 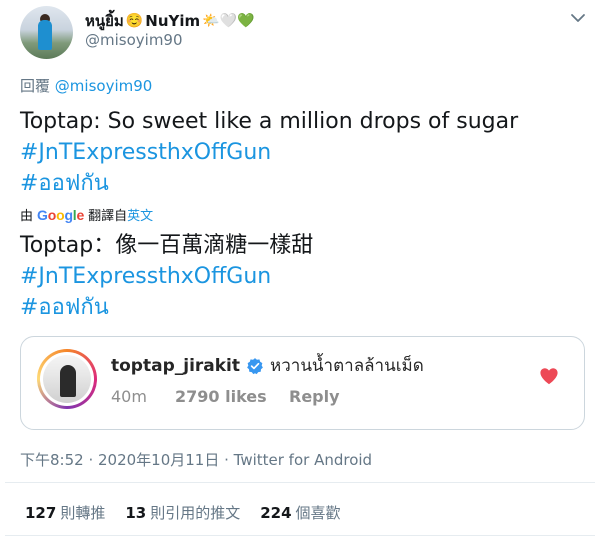 I want to click on author-avatar, so click(x=46, y=32).